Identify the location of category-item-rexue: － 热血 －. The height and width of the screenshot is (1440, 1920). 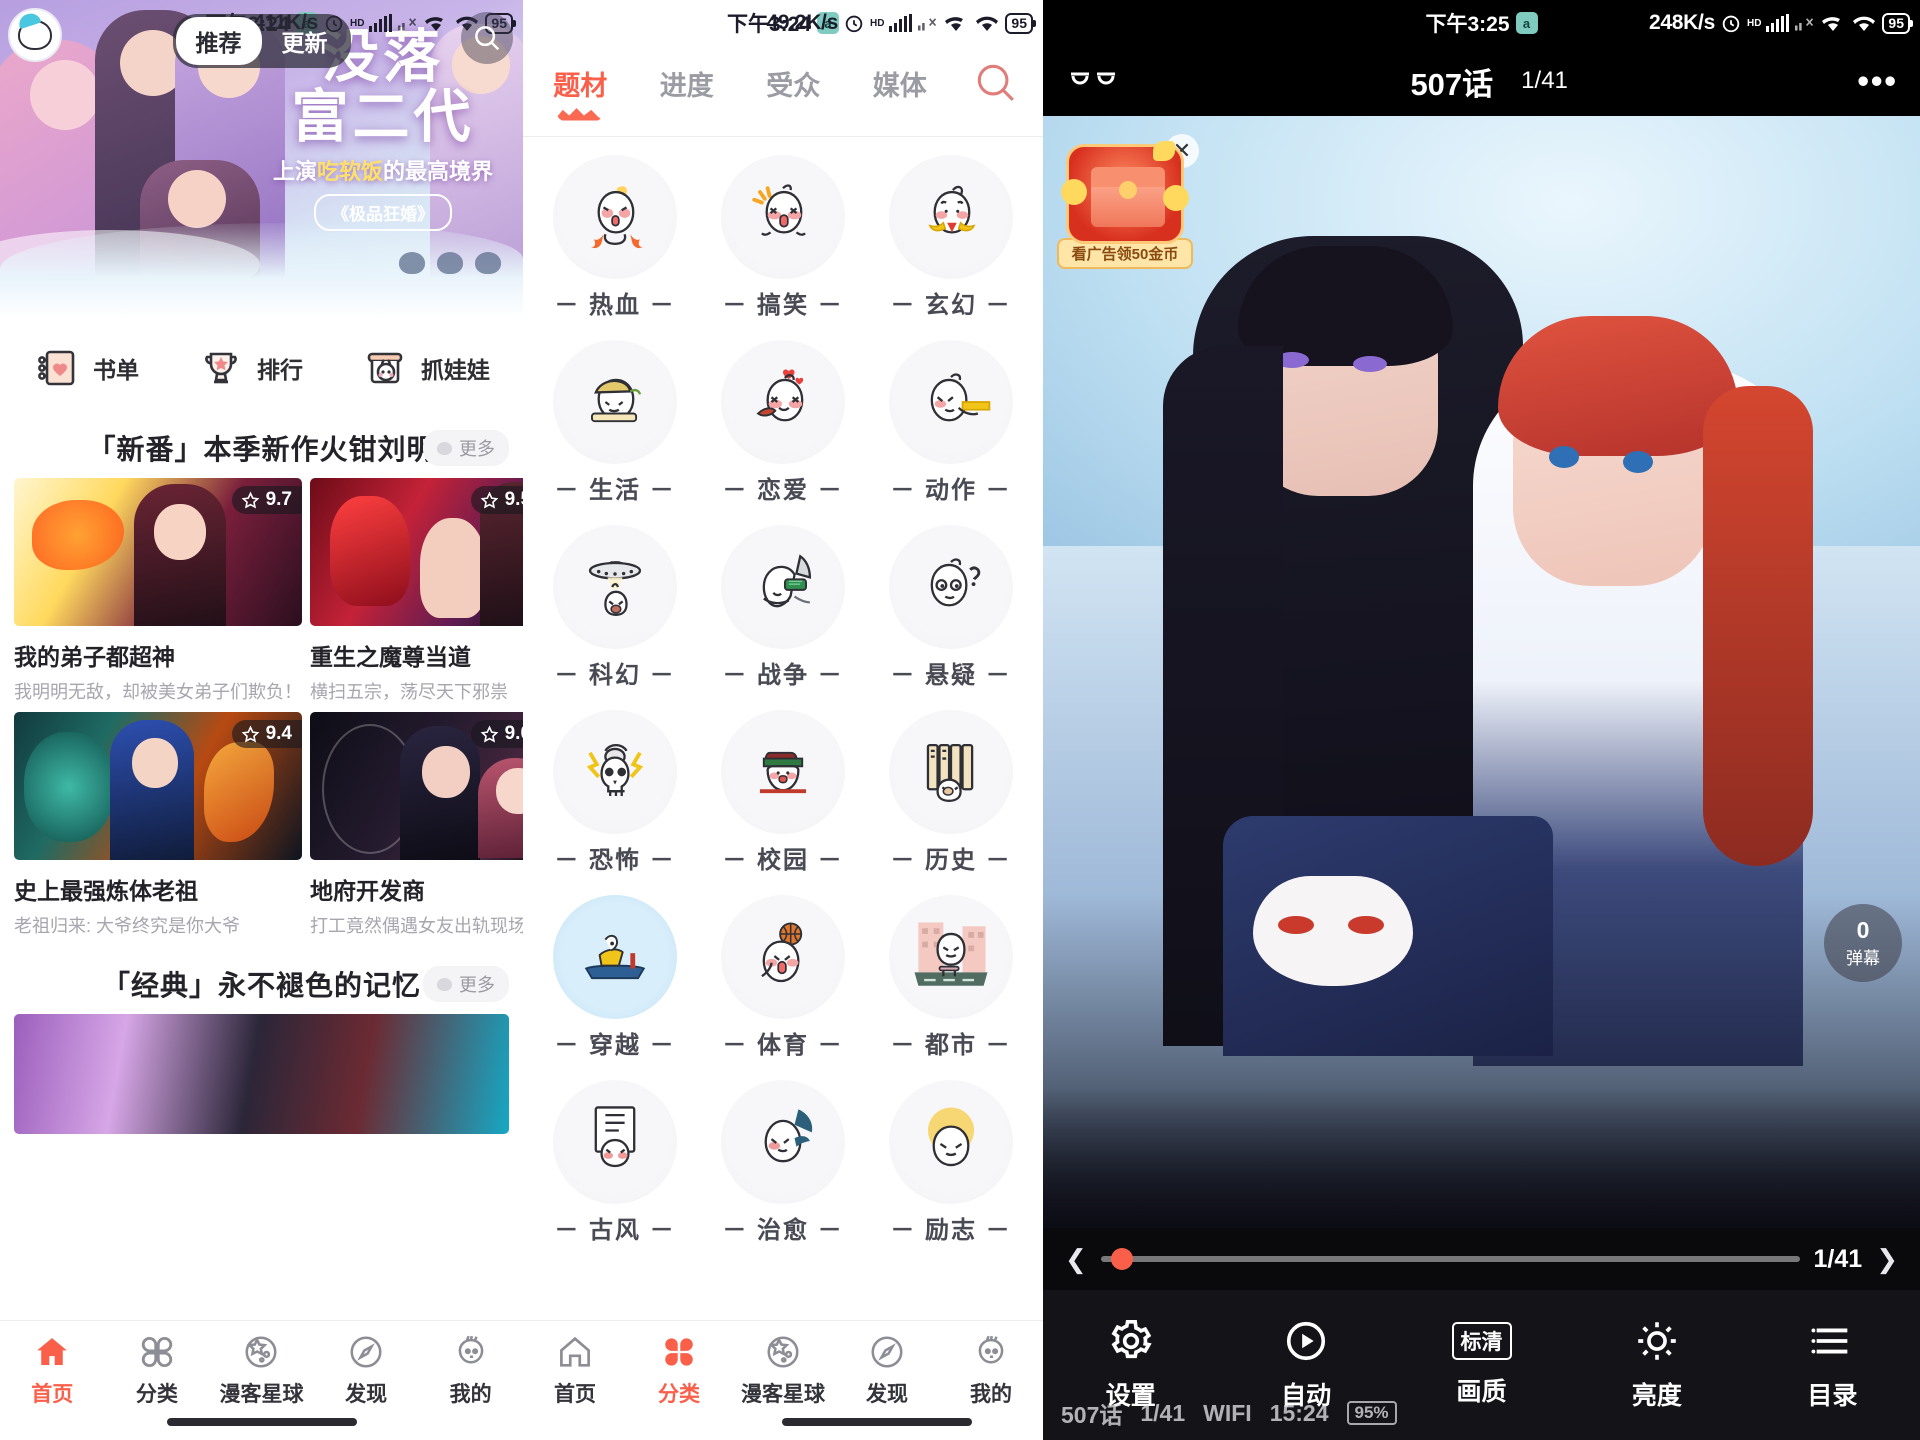
(615, 237).